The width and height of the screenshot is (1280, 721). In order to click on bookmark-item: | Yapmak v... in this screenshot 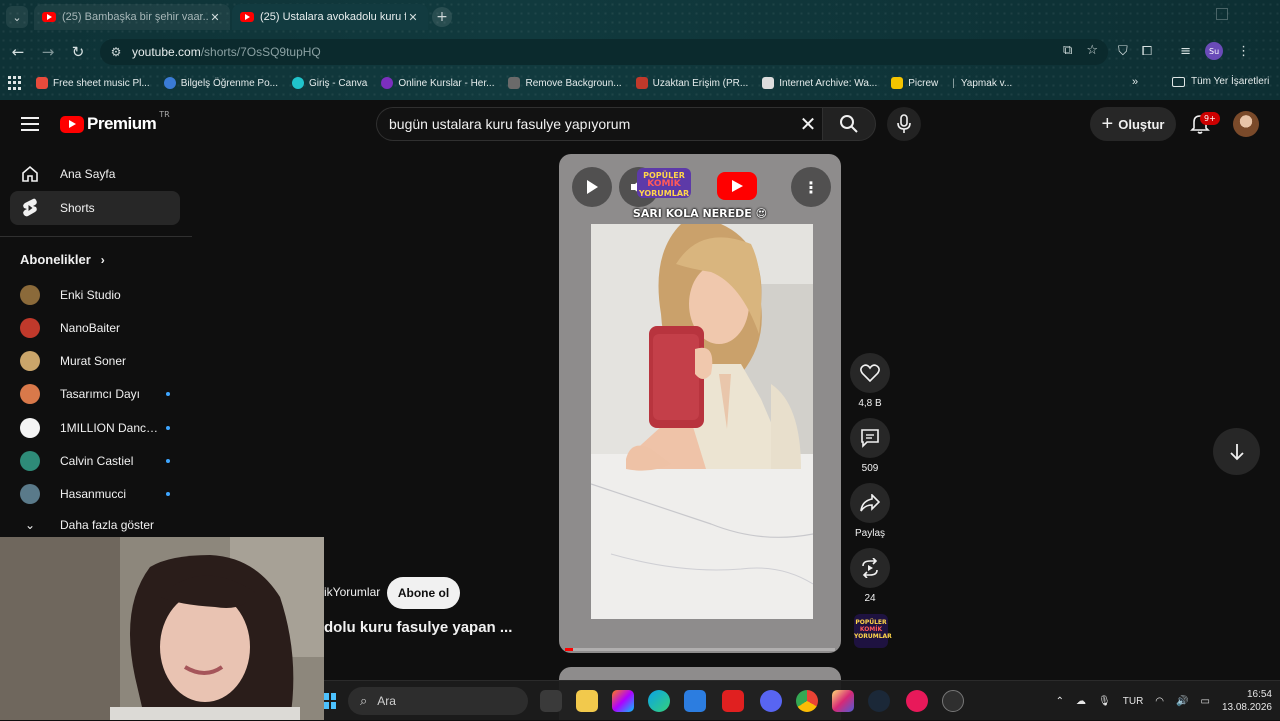, I will do `click(982, 83)`.